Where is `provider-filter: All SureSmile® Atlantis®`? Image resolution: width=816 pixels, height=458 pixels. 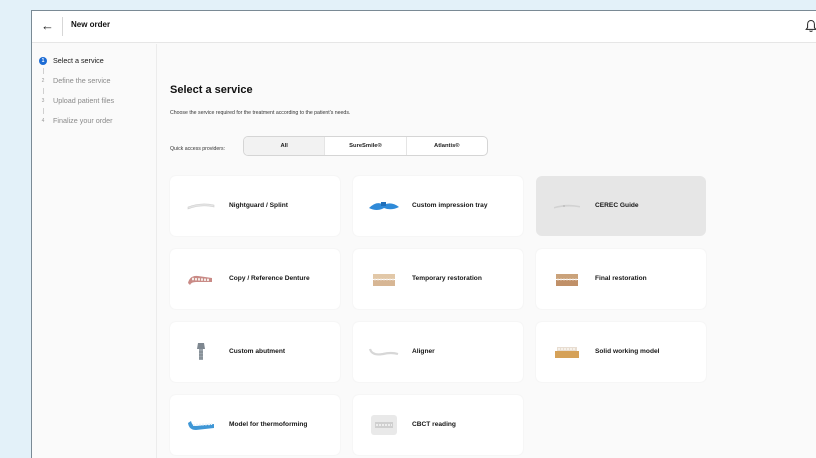
provider-filter: All SureSmile® Atlantis® is located at coordinates (365, 146).